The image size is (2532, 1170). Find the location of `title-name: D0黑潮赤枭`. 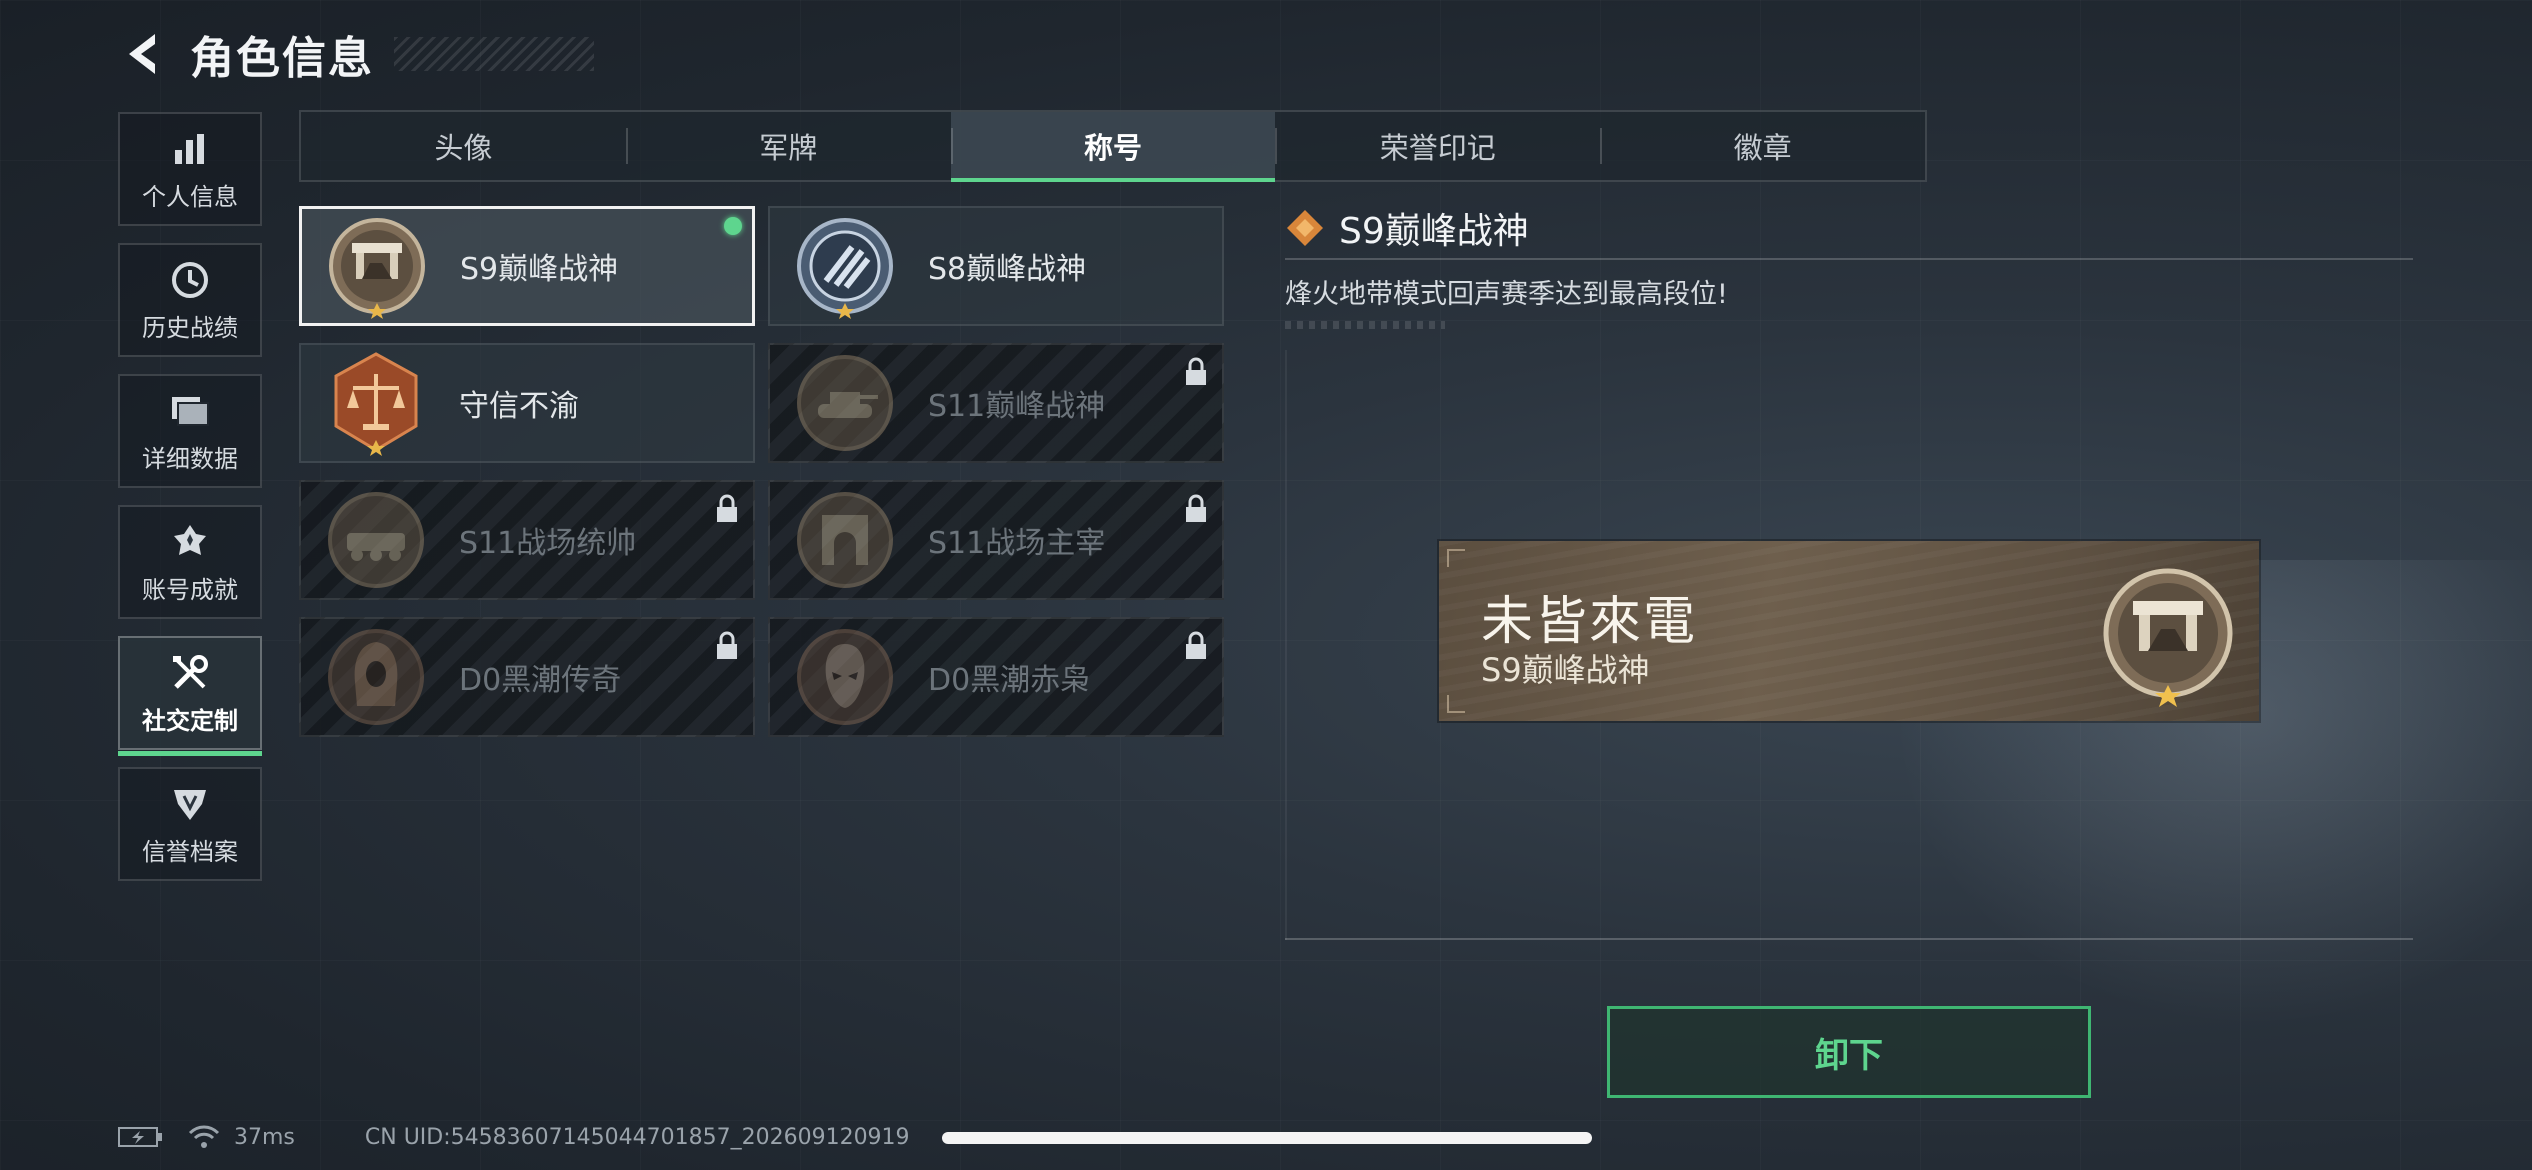

title-name: D0黑潮赤枭 is located at coordinates (1009, 680).